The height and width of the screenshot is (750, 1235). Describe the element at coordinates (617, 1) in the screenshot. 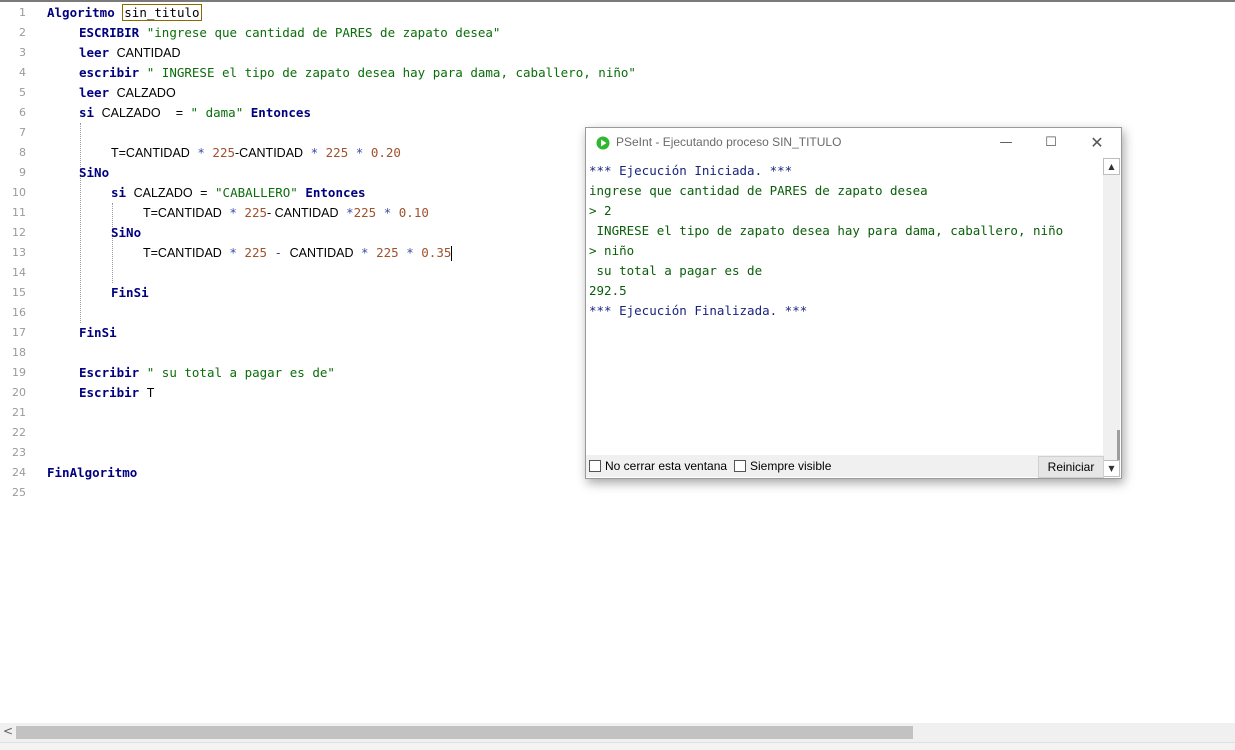

I see `window-top-border` at that location.